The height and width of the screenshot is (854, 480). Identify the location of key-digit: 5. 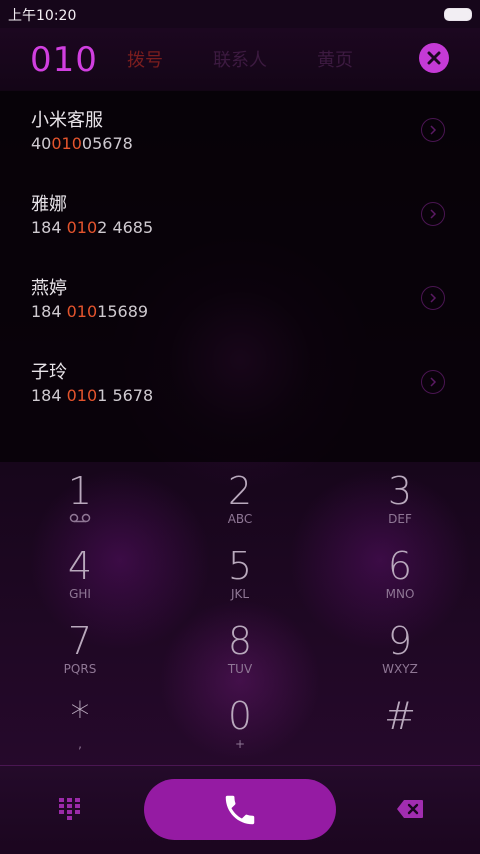
(240, 566).